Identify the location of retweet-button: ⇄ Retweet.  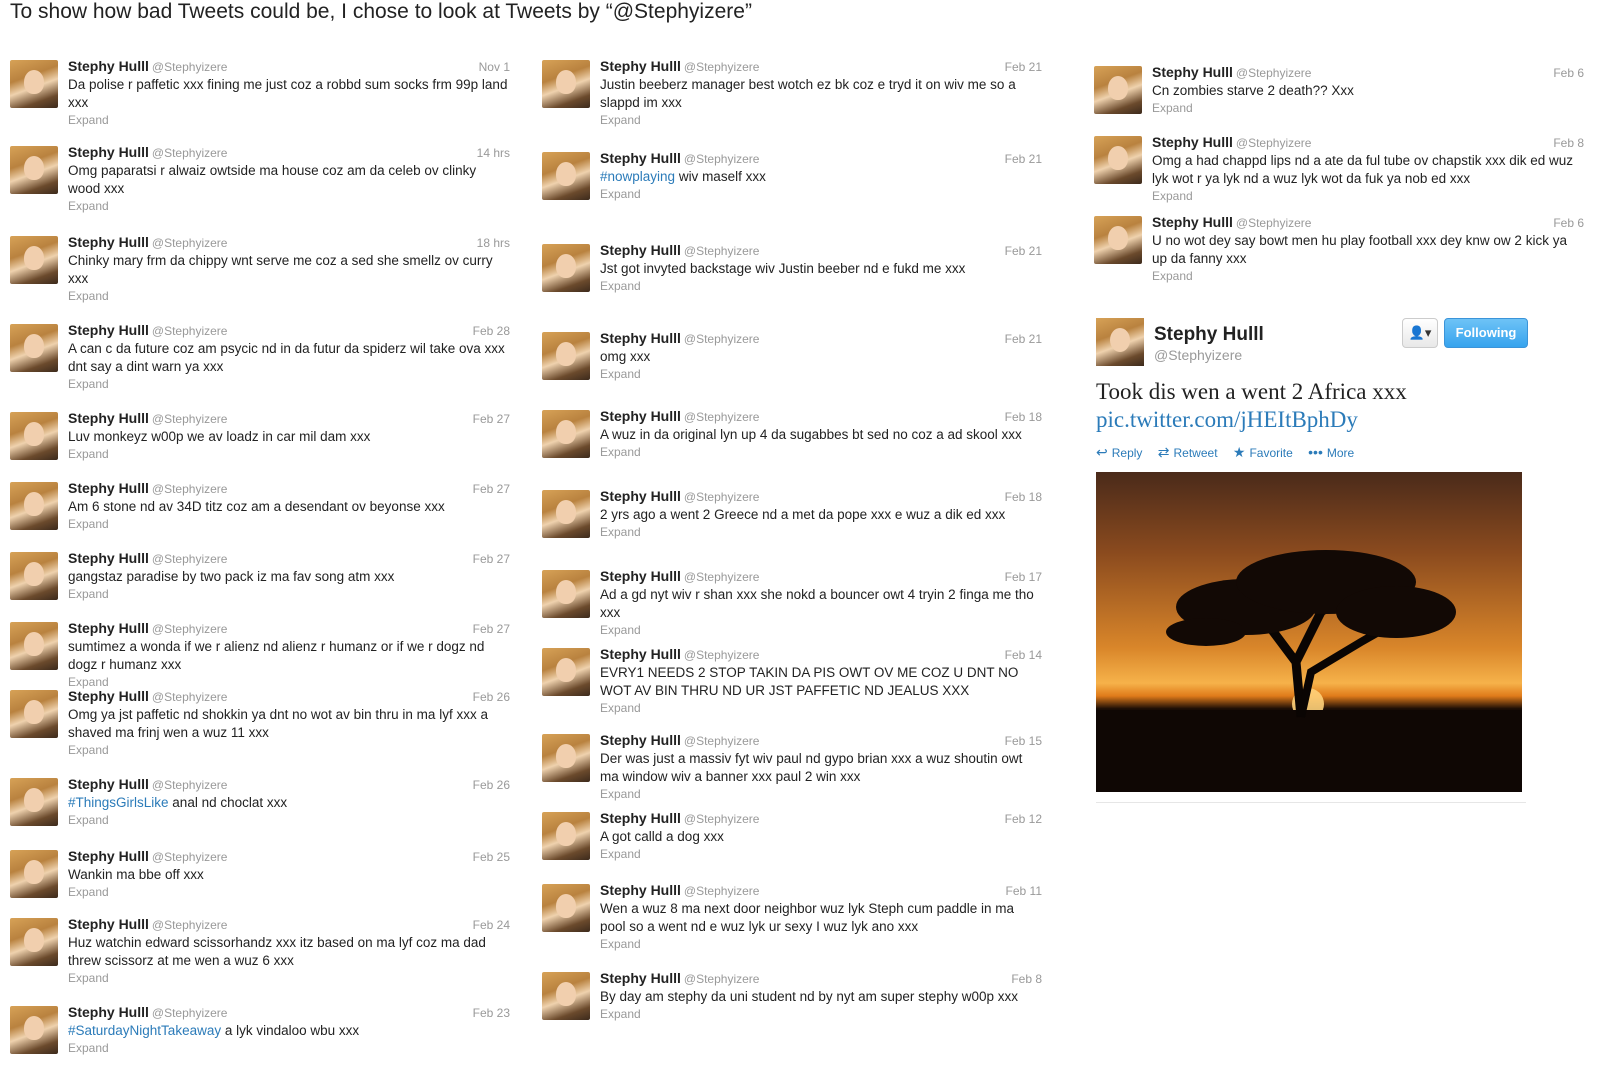
(1188, 452).